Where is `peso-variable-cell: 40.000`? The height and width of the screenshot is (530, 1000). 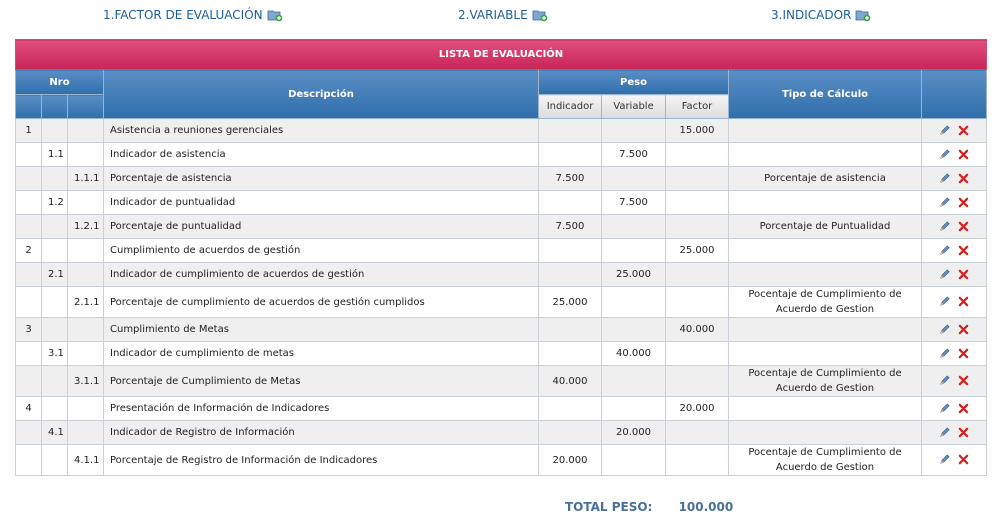 peso-variable-cell: 40.000 is located at coordinates (633, 353).